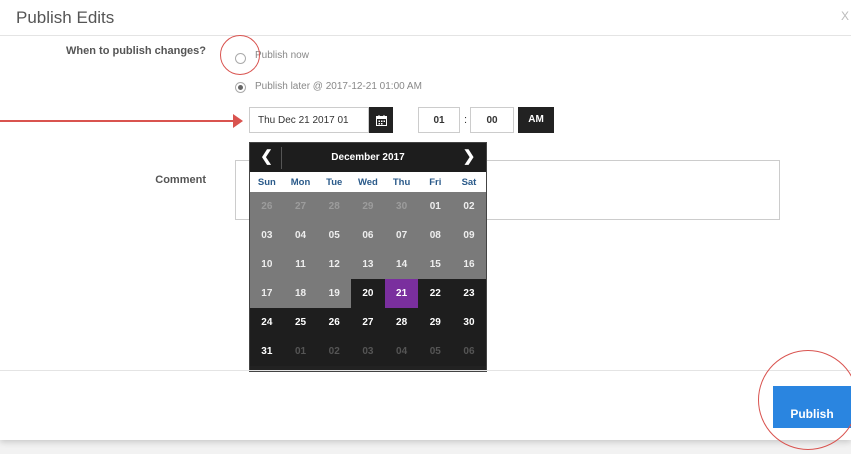 The width and height of the screenshot is (851, 454). I want to click on weekday-label: Thu, so click(401, 182).